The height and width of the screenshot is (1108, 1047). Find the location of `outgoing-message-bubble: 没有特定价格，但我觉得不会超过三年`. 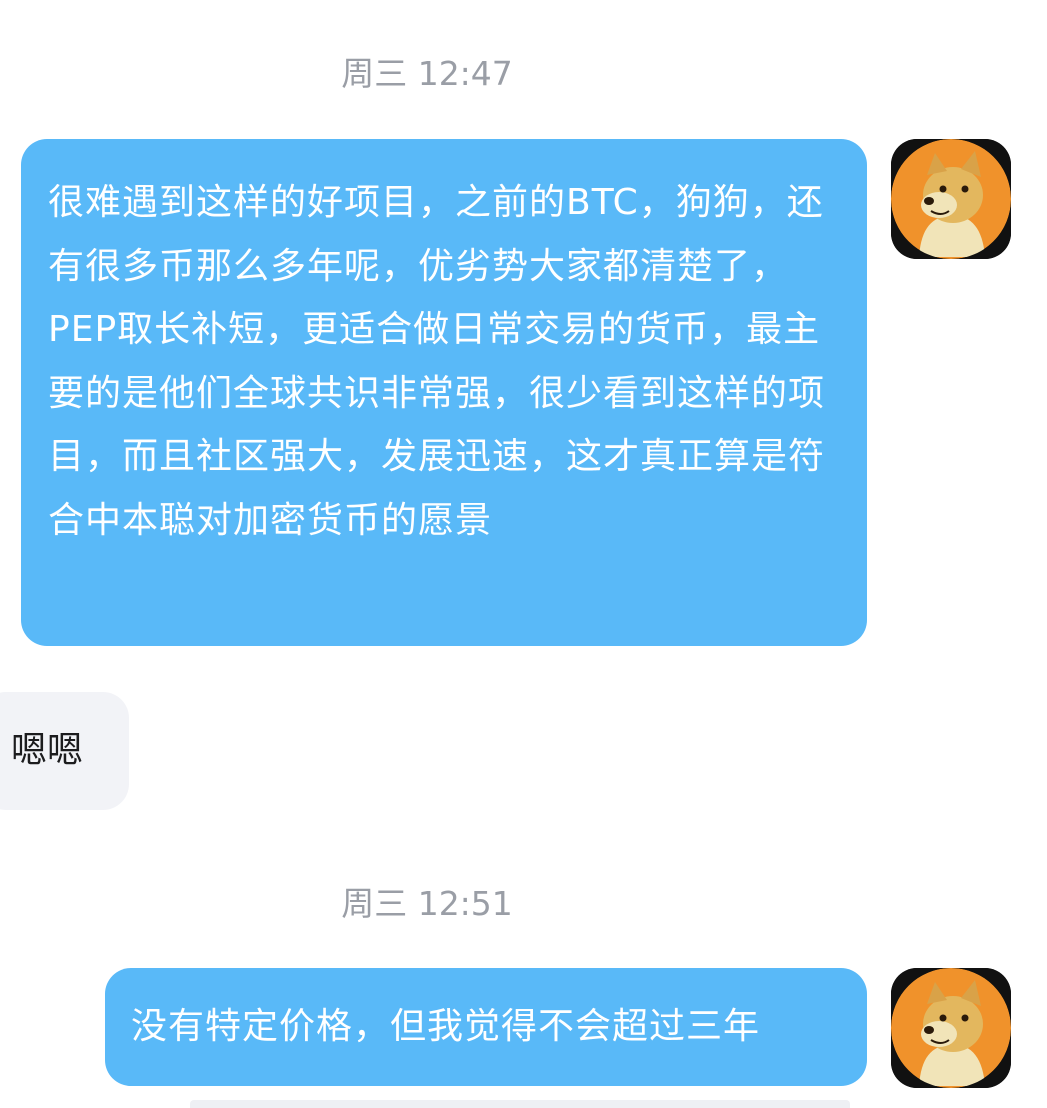

outgoing-message-bubble: 没有特定价格，但我觉得不会超过三年 is located at coordinates (486, 1027).